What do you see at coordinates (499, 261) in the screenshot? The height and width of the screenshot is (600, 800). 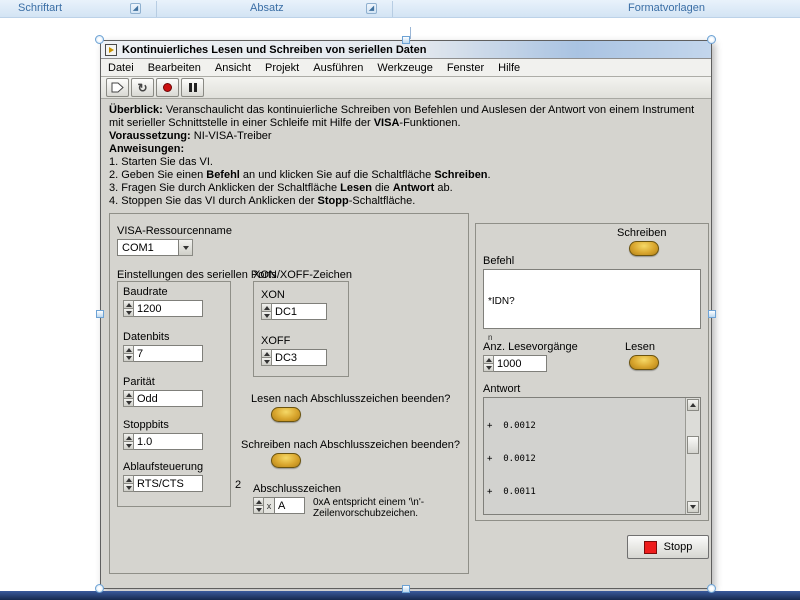 I see `command-label: Befehl` at bounding box center [499, 261].